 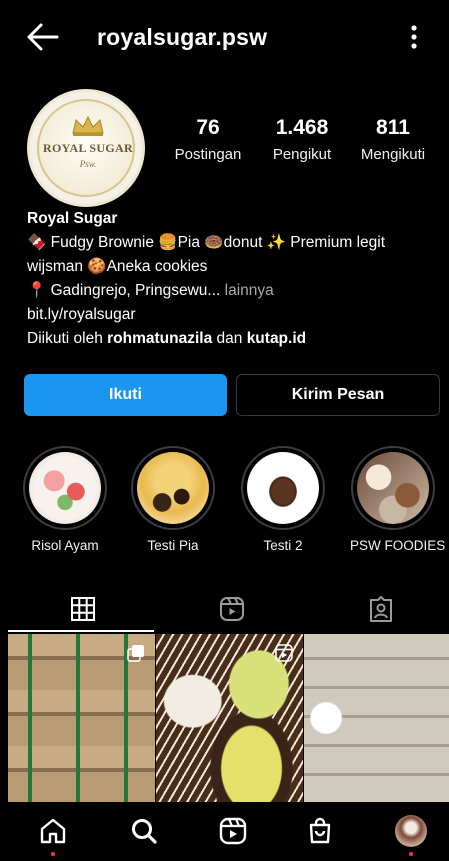 I want to click on stat-following-value: 811, so click(x=393, y=127).